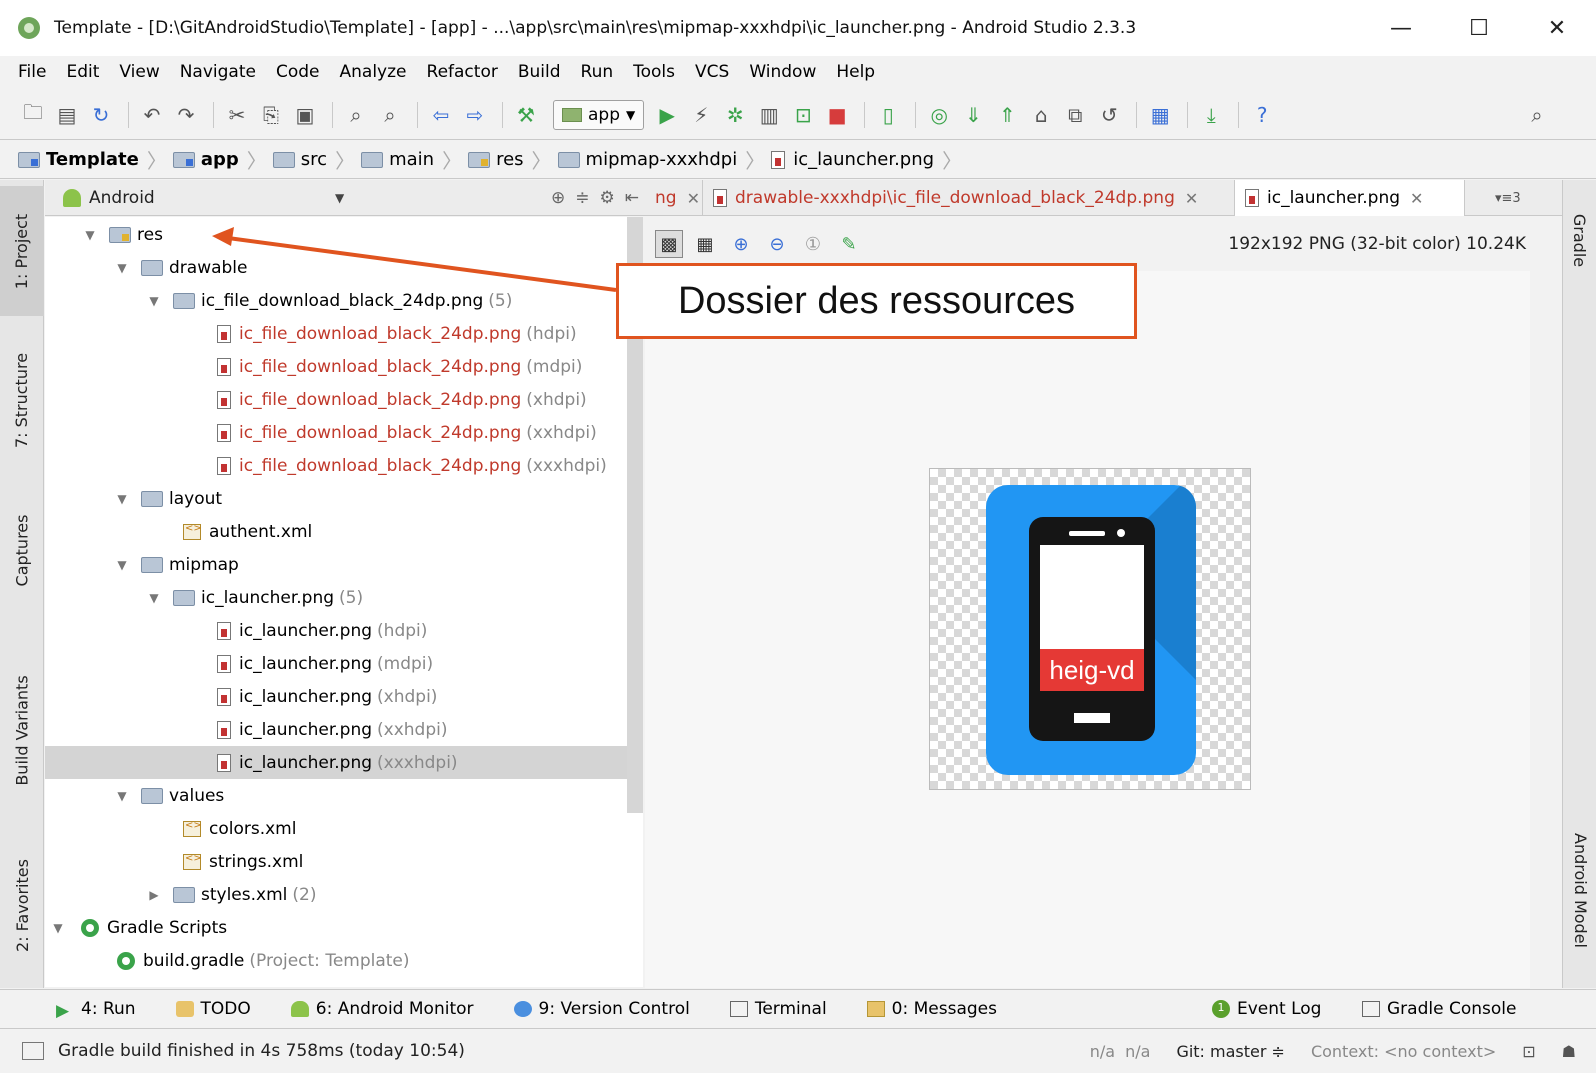 The width and height of the screenshot is (1596, 1073). Describe the element at coordinates (344, 828) in the screenshot. I see `tree-row: colors.xml` at that location.